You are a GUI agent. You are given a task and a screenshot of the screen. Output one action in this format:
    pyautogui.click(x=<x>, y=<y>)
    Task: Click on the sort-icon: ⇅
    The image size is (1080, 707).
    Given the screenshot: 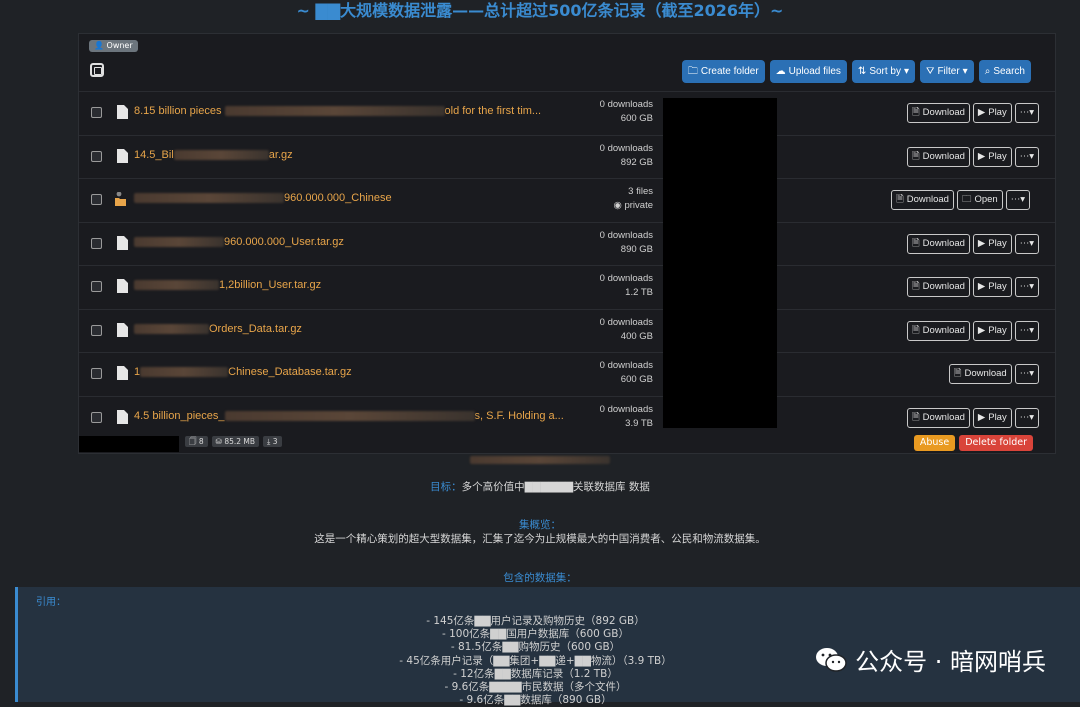 What is the action you would take?
    pyautogui.click(x=862, y=71)
    